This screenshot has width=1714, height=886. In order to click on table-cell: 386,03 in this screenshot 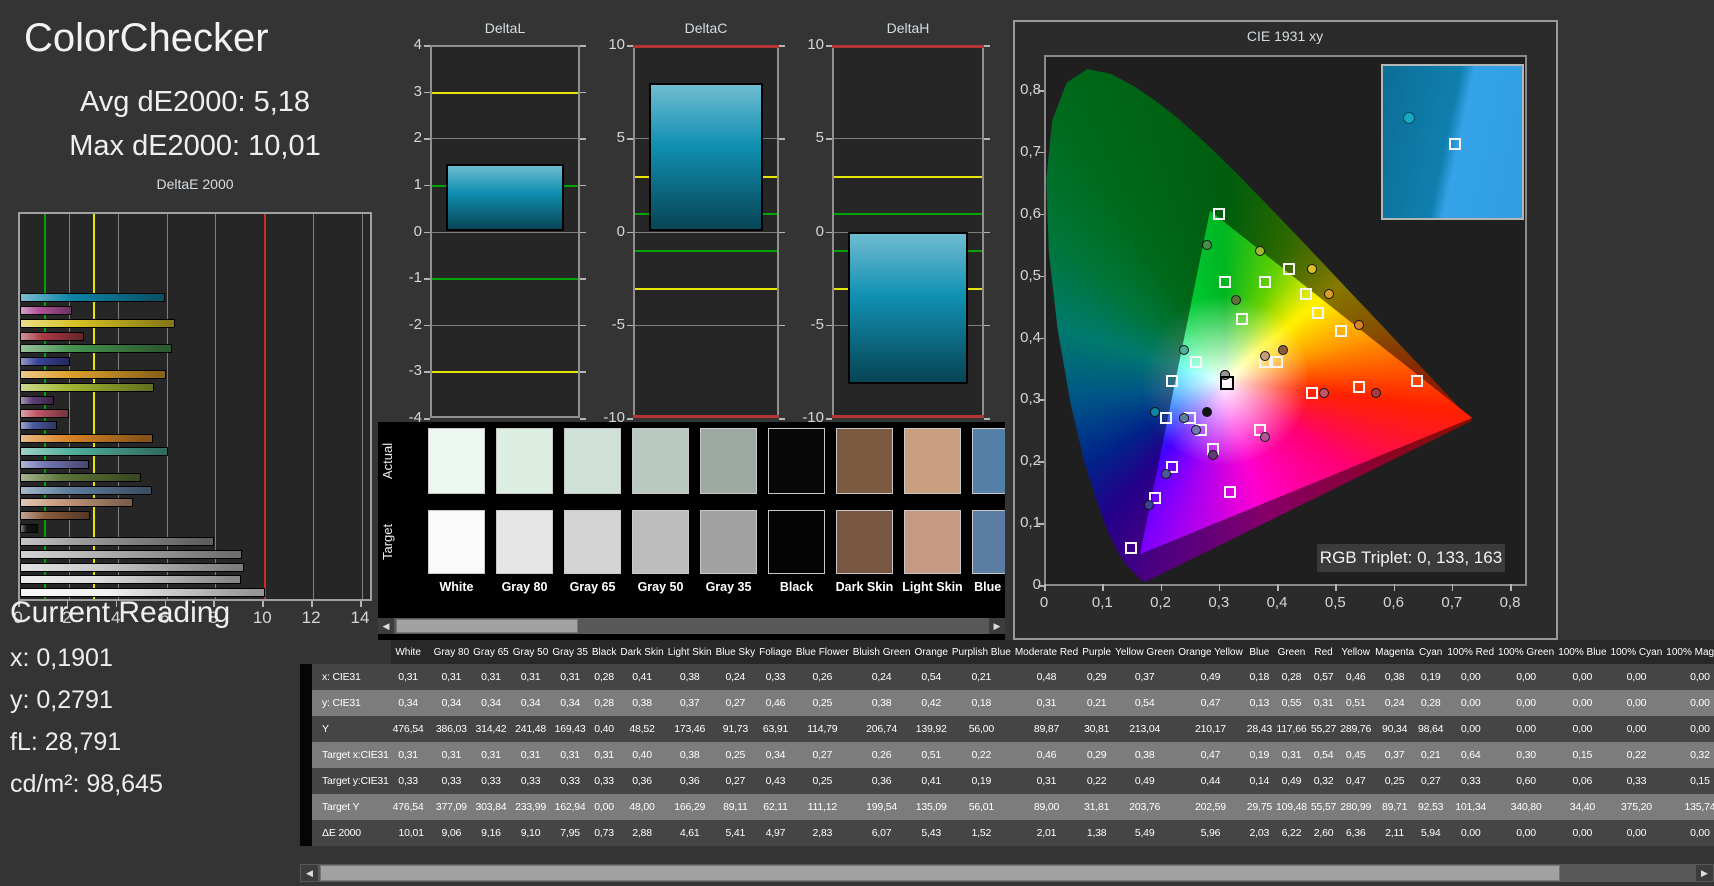, I will do `click(451, 729)`.